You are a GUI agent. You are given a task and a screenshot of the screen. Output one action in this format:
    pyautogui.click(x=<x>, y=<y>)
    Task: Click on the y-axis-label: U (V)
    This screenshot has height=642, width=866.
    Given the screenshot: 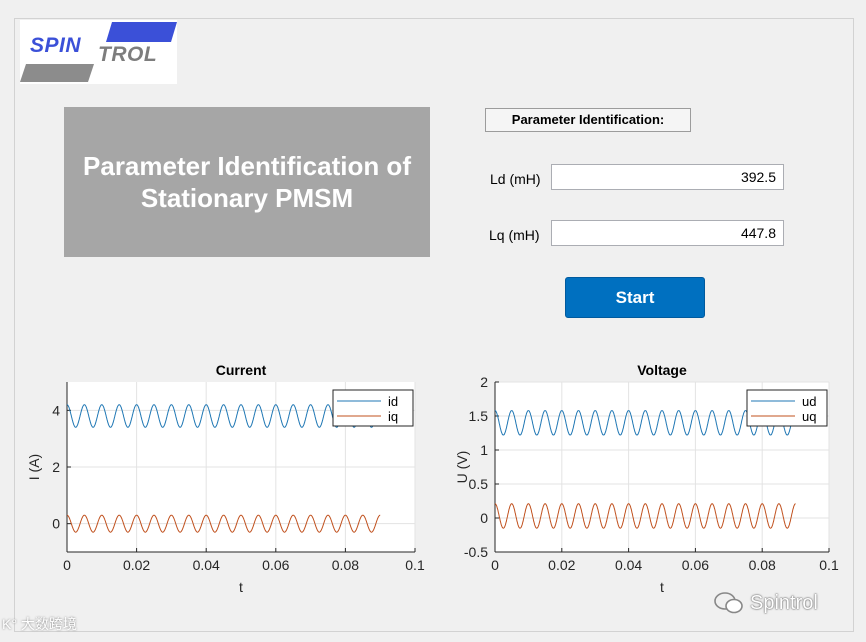 What is the action you would take?
    pyautogui.click(x=462, y=467)
    